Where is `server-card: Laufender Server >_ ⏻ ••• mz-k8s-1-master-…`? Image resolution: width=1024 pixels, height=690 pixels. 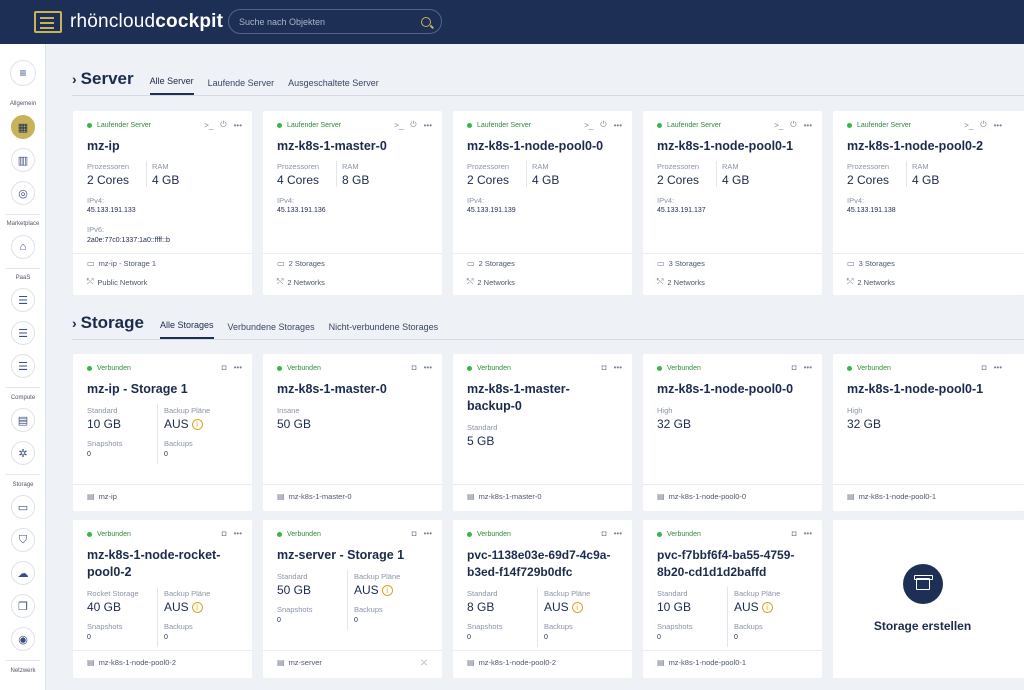 server-card: Laufender Server >_ ⏻ ••• mz-k8s-1-master-… is located at coordinates (352, 203).